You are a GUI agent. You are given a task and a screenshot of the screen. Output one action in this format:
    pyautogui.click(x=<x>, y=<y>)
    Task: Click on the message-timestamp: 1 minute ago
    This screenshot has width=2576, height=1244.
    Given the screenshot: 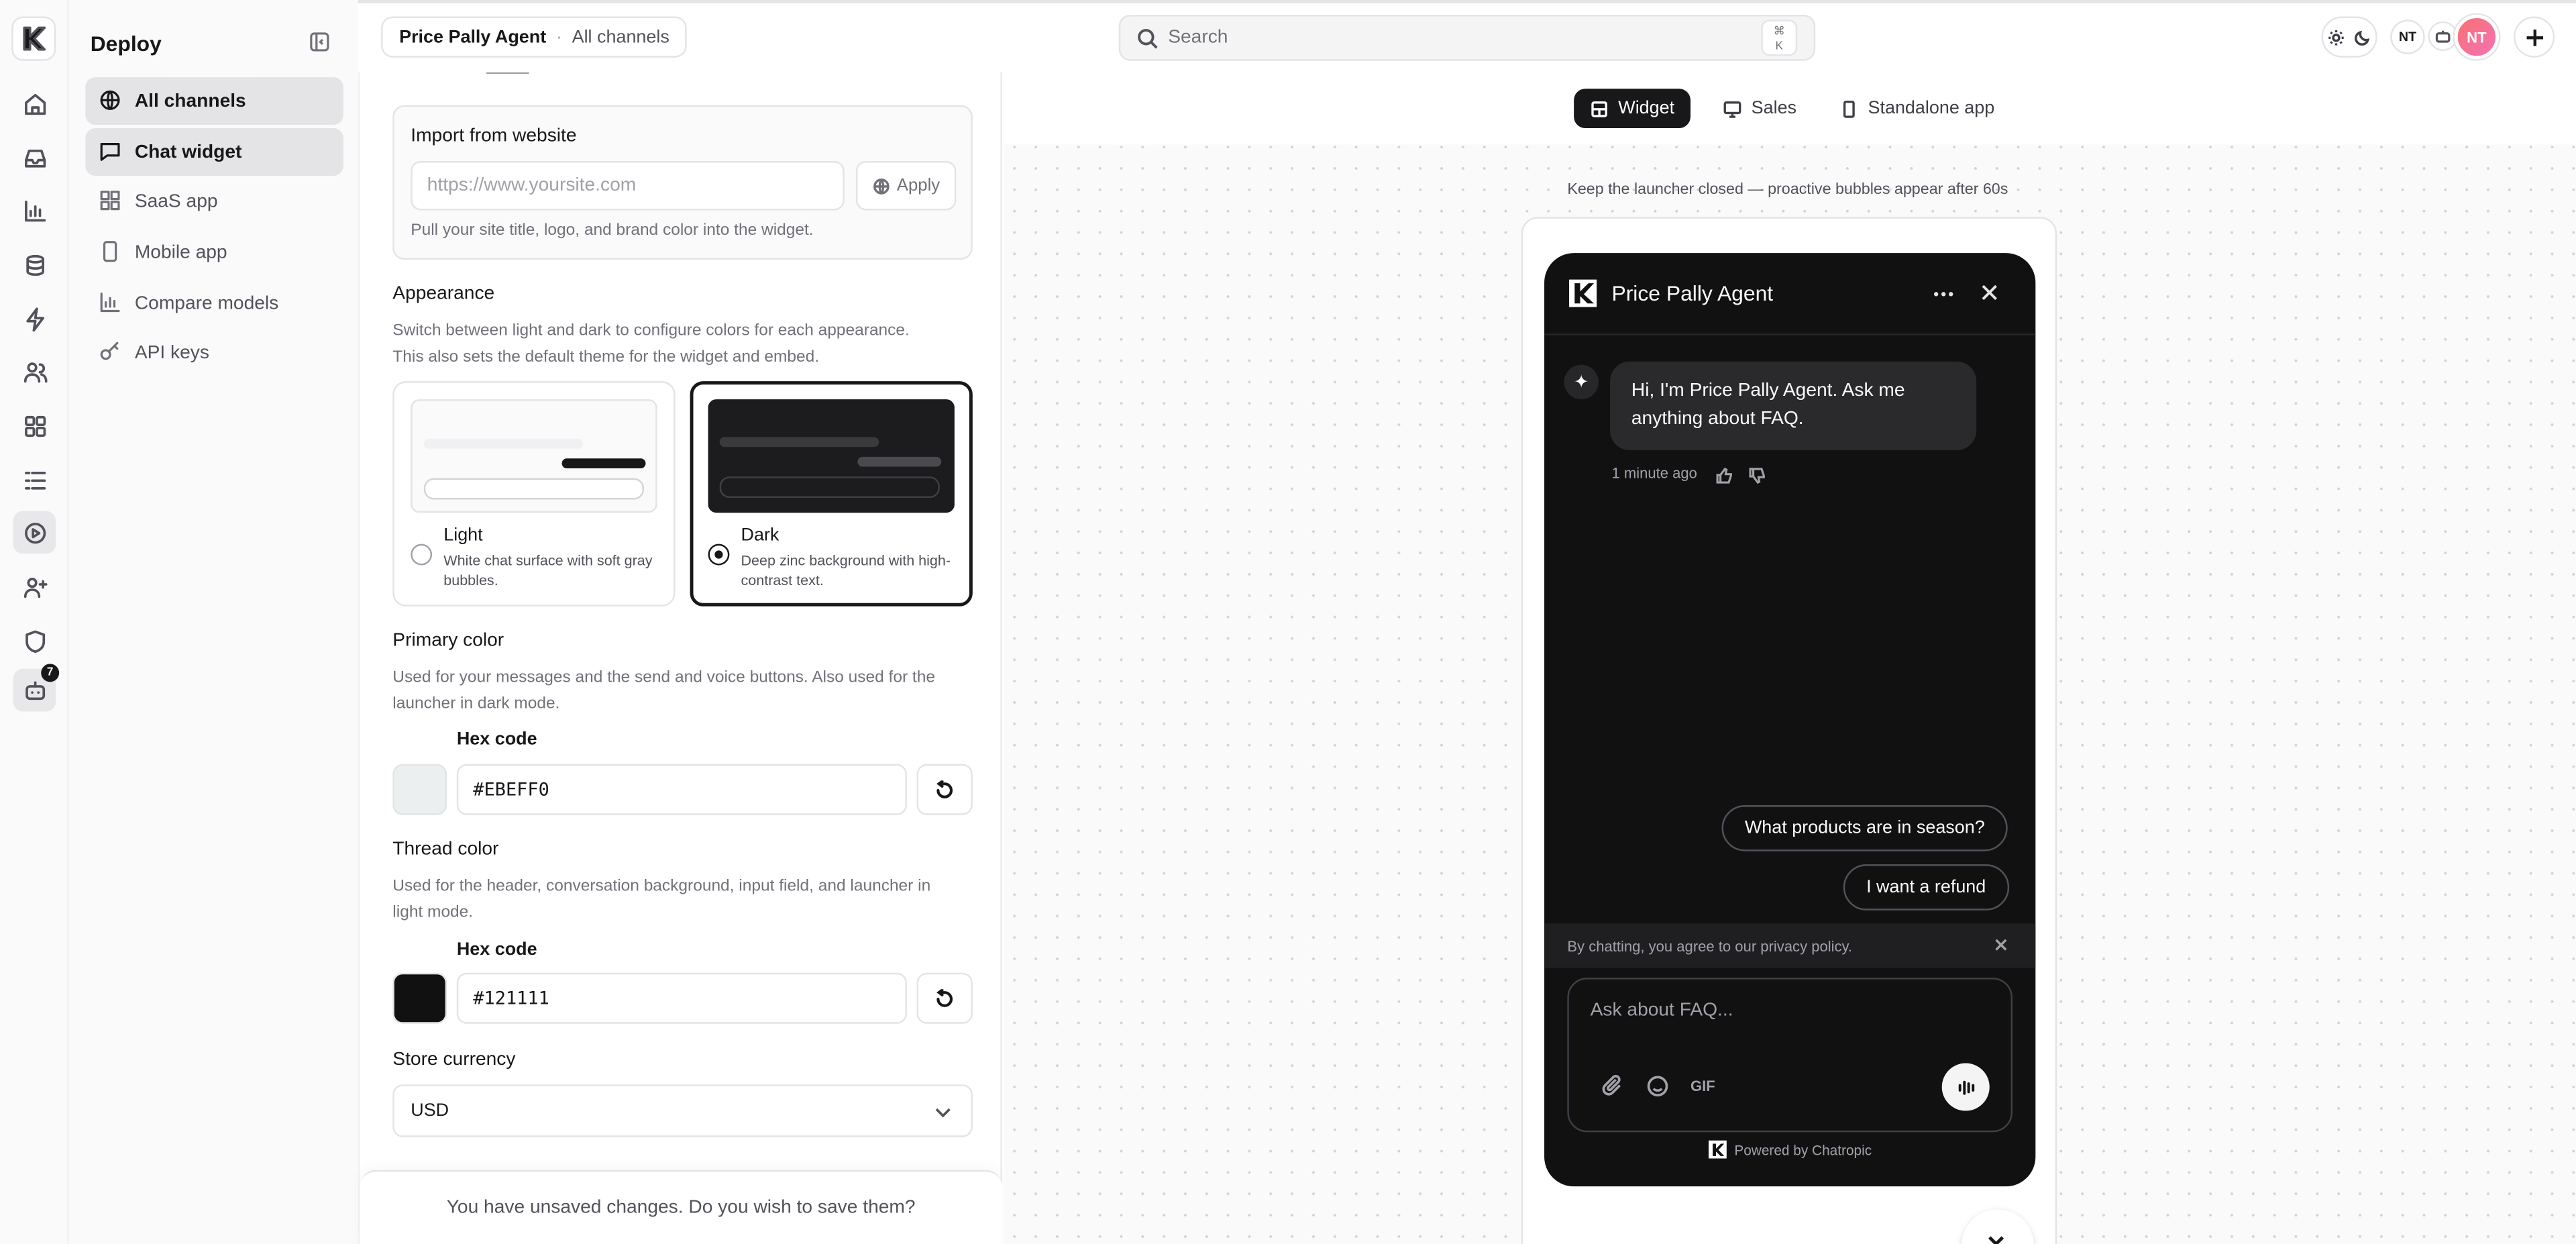 What is the action you would take?
    pyautogui.click(x=1654, y=473)
    